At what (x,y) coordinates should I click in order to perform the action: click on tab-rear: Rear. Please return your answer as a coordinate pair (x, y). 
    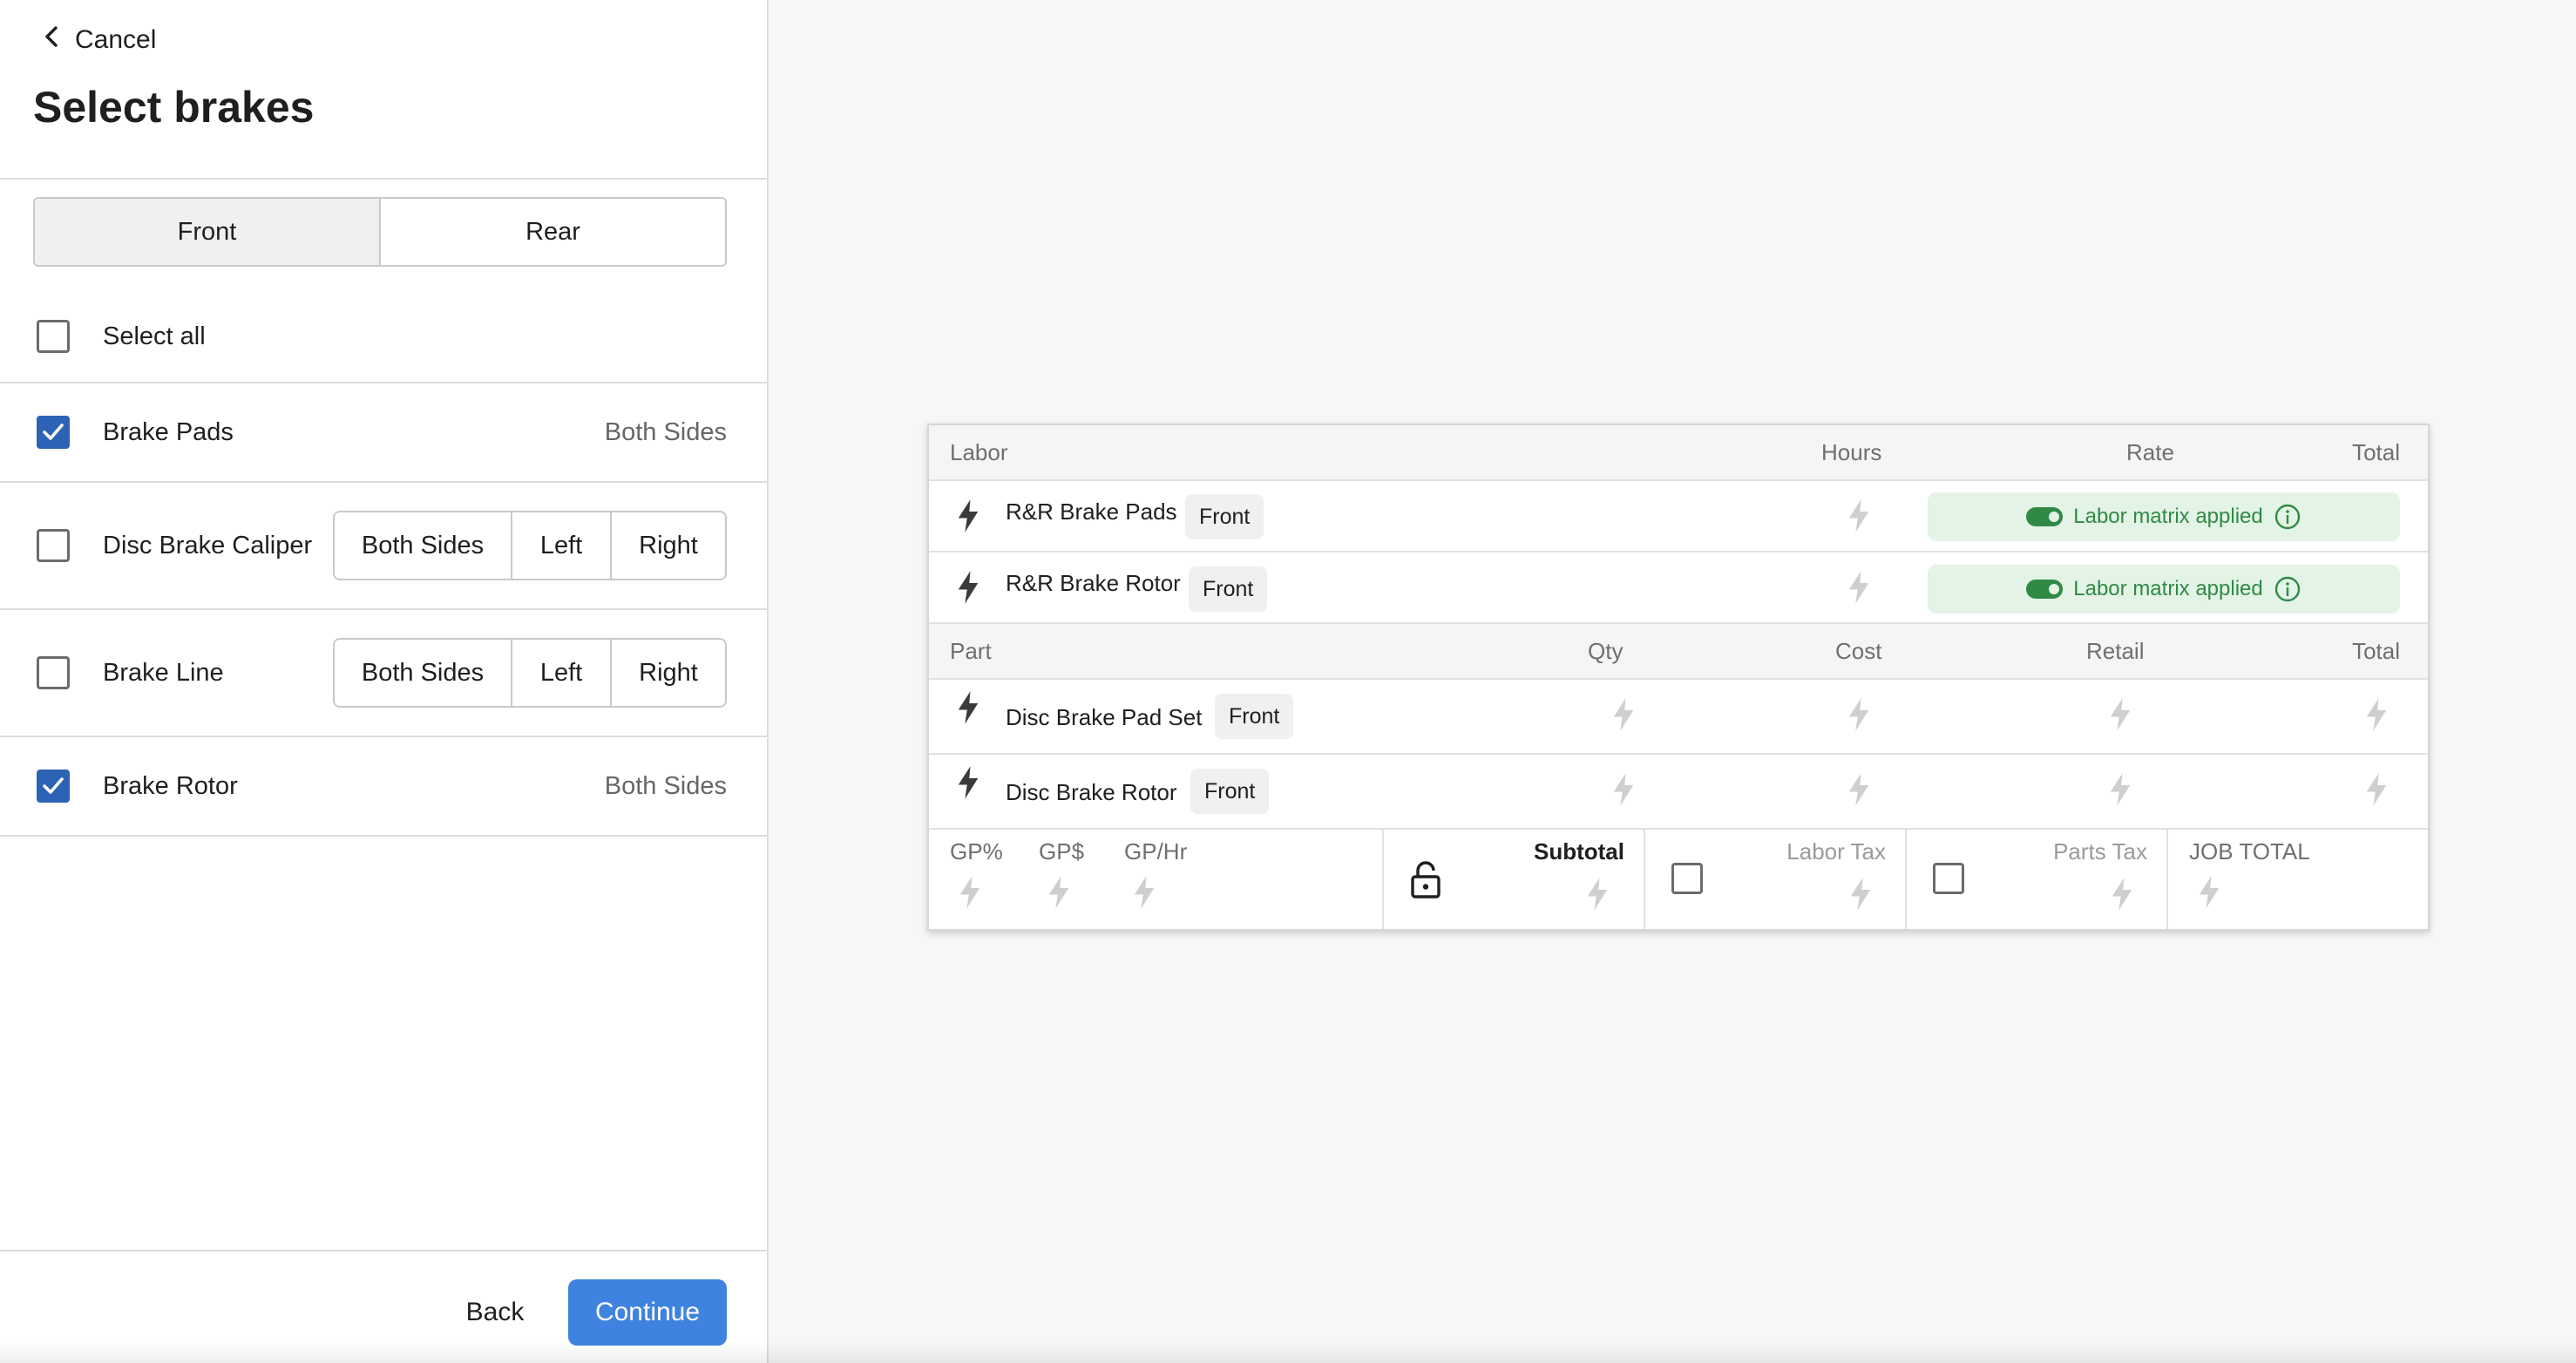
    Looking at the image, I should click on (552, 232).